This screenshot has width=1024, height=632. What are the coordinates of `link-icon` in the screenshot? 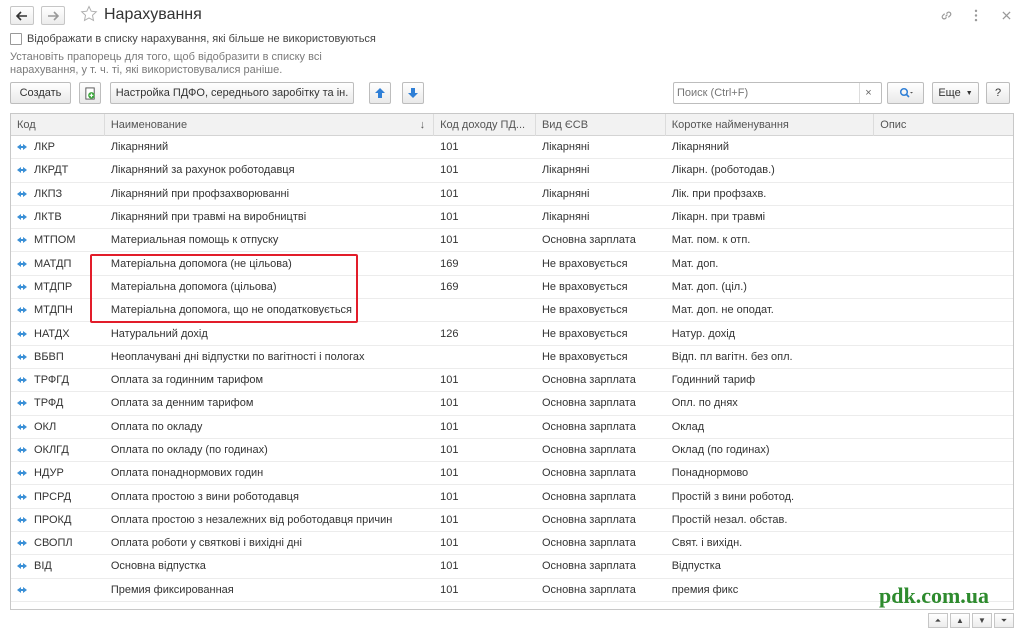 It's located at (946, 15).